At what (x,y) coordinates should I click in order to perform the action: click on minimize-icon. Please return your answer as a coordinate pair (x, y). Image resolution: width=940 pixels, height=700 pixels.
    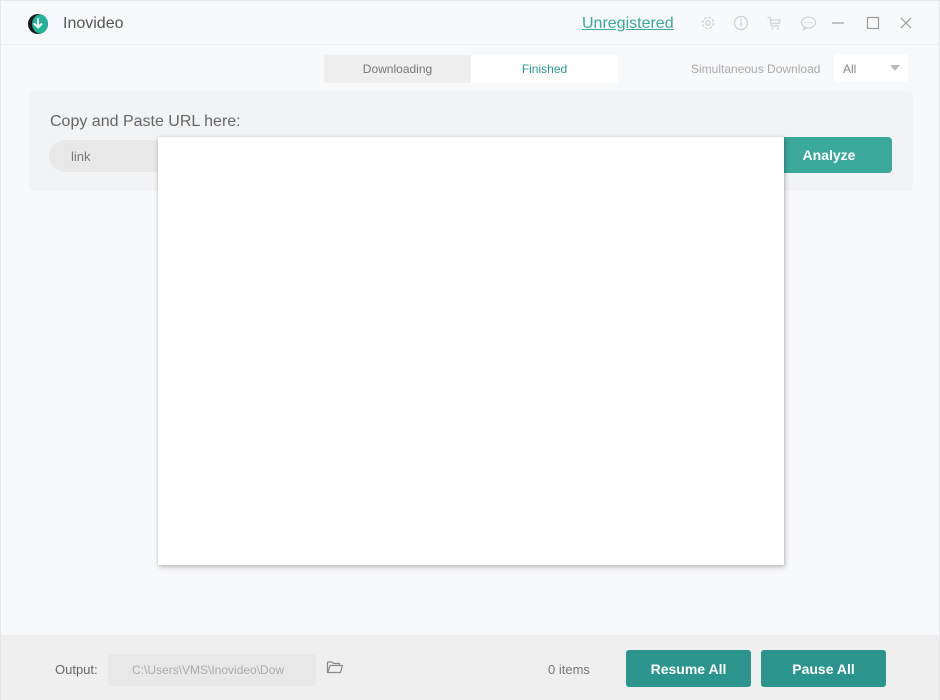
    Looking at the image, I should click on (838, 23).